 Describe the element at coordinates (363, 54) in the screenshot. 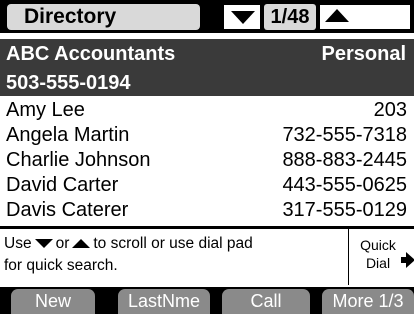

I see `selected-entry-type: Personal` at that location.